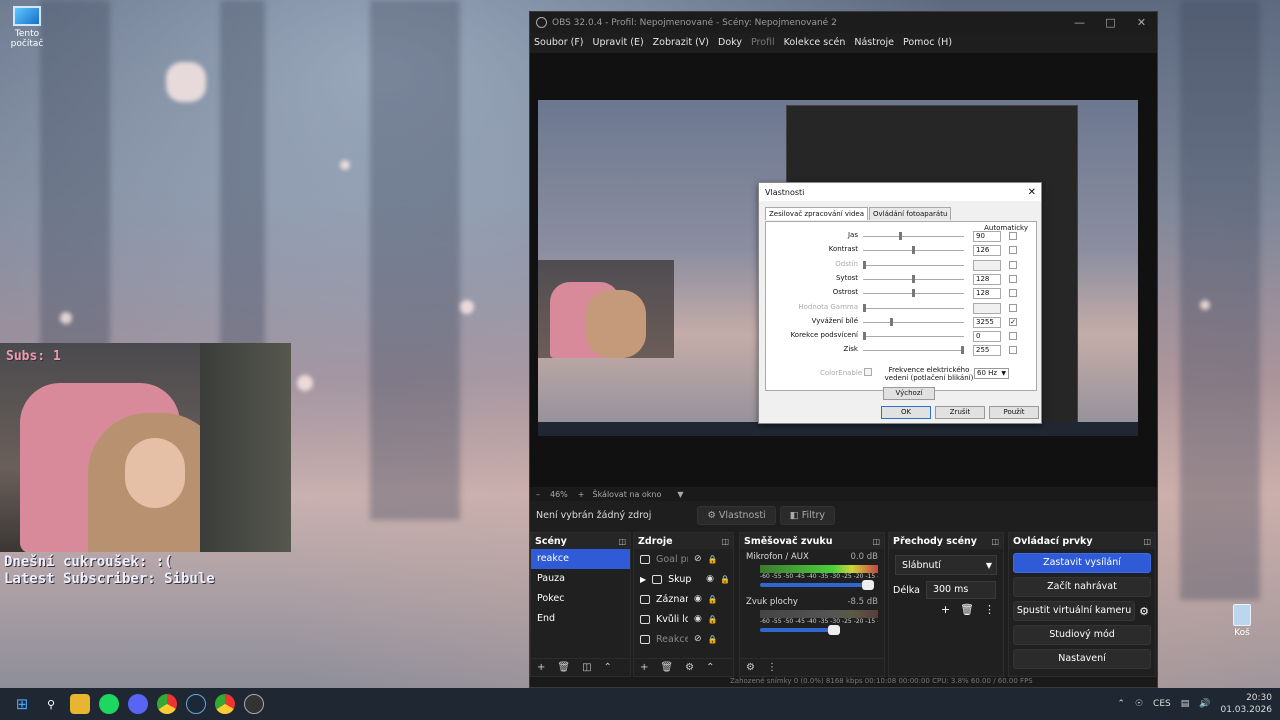  What do you see at coordinates (1246, 704) in the screenshot?
I see `clock: 20:30 01.03.2026` at bounding box center [1246, 704].